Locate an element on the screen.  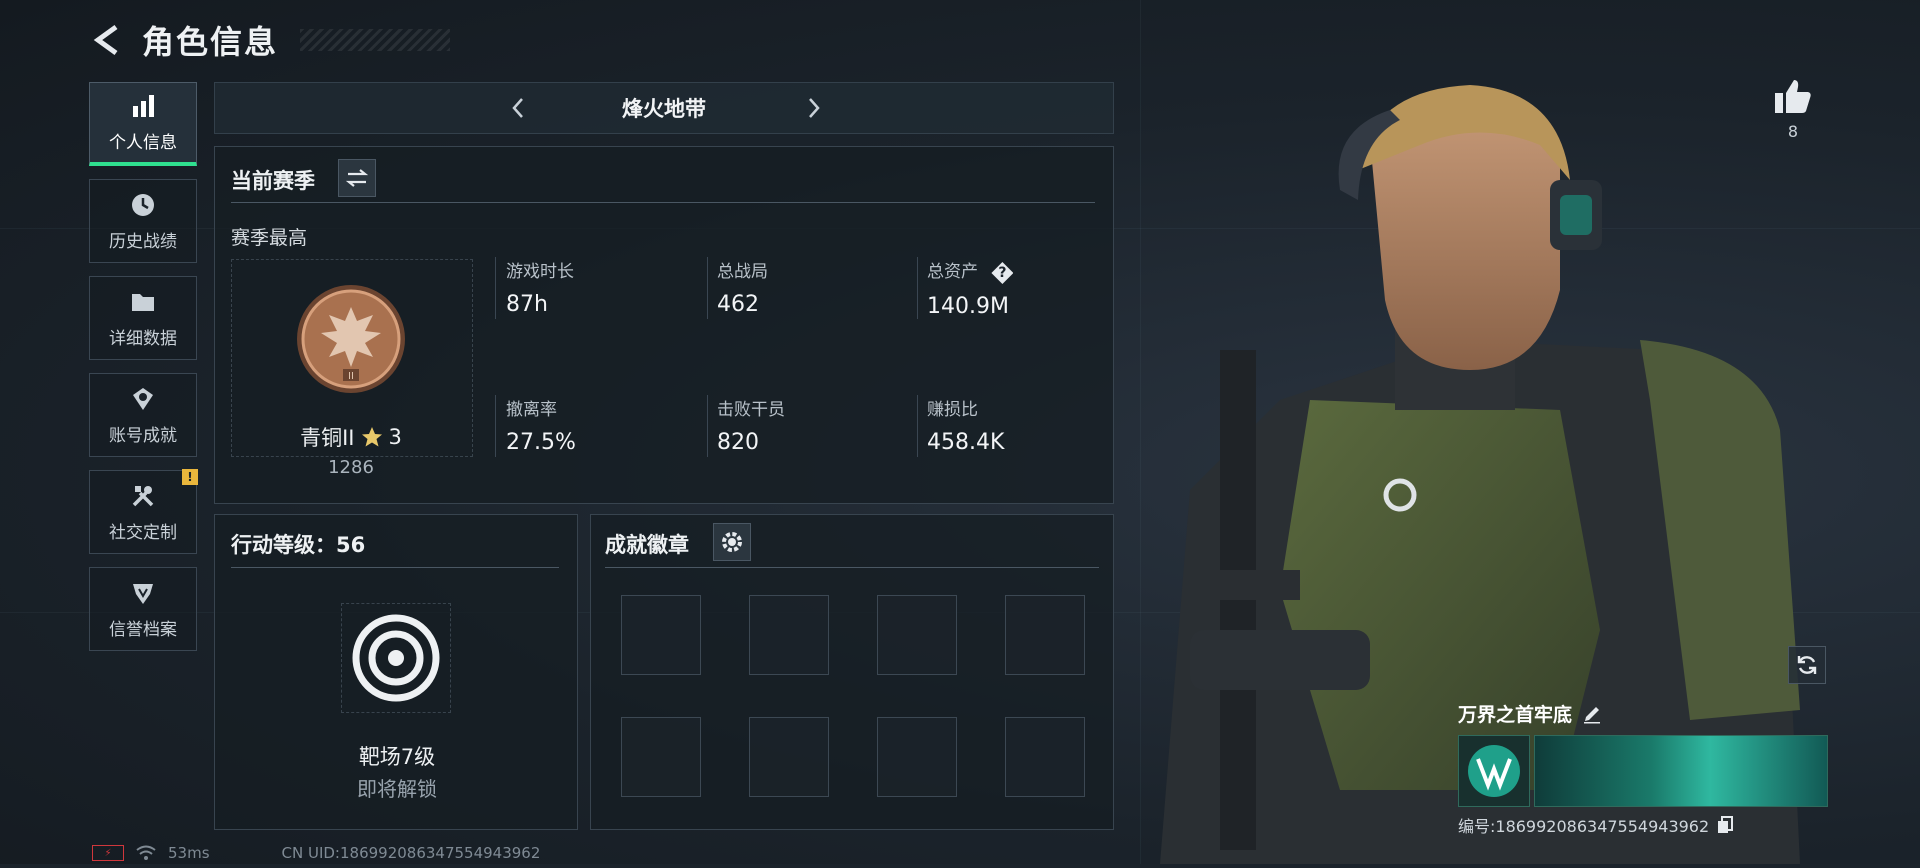
season-switch-button is located at coordinates (357, 178).